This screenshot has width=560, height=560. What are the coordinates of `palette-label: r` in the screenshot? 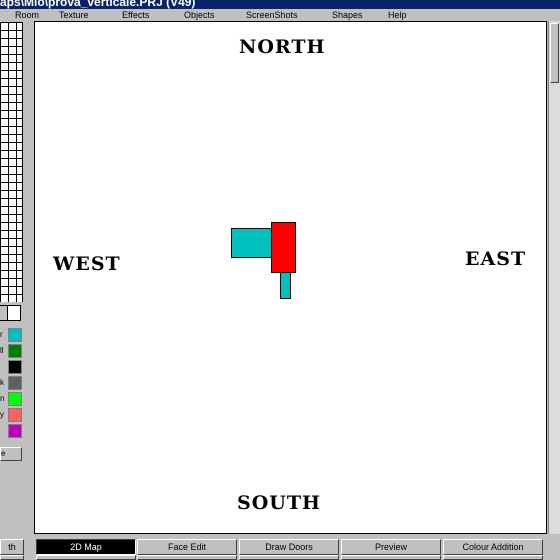 It's located at (1, 334).